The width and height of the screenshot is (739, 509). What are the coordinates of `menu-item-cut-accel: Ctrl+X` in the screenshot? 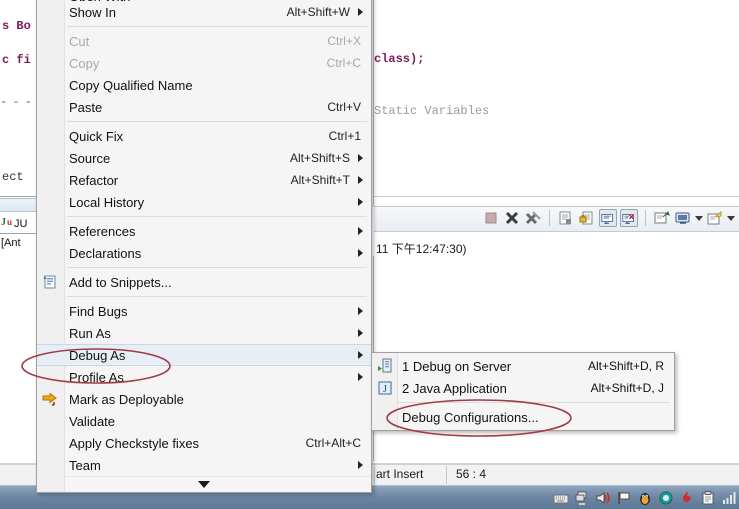 It's located at (344, 41).